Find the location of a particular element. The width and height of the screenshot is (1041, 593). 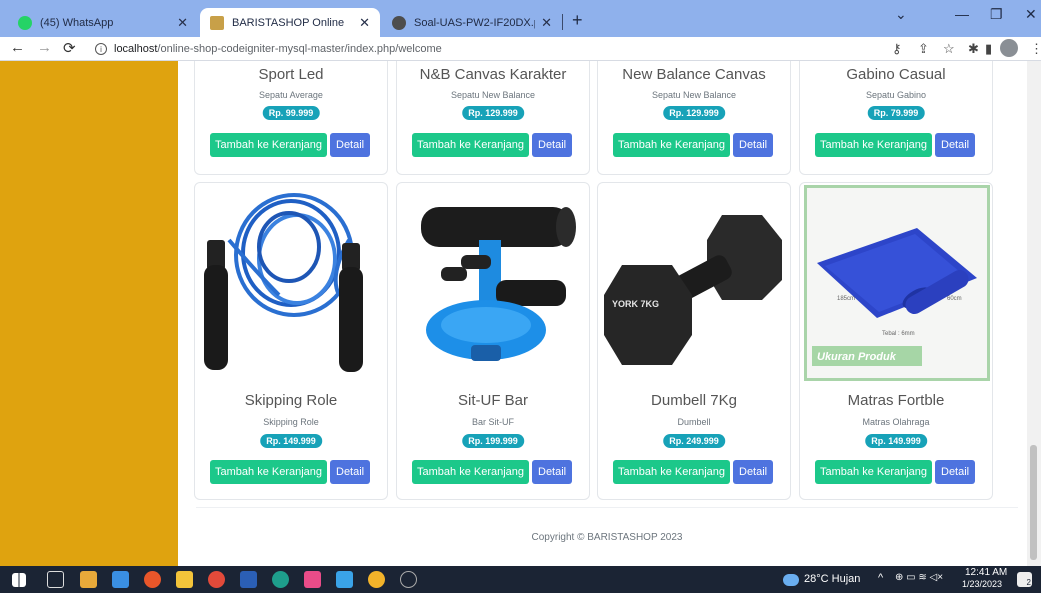

product-image: YORK 7KG is located at coordinates (695, 283).